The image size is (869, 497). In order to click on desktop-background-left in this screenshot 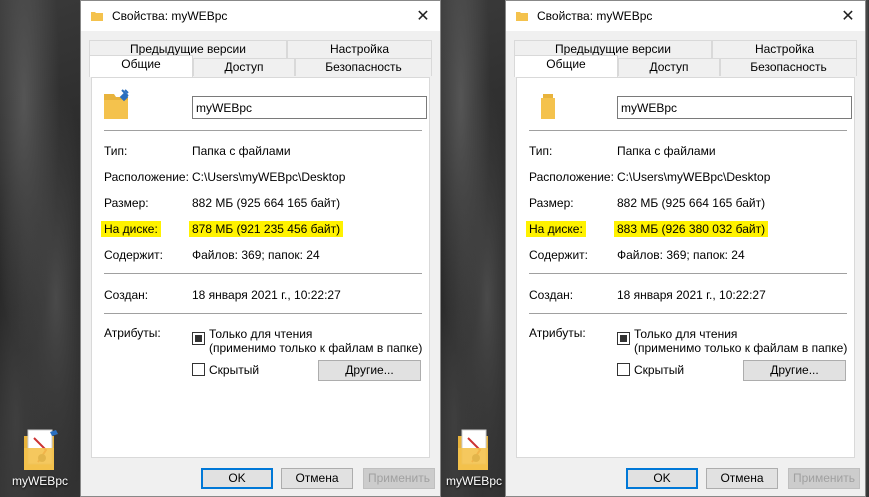, I will do `click(40, 248)`.